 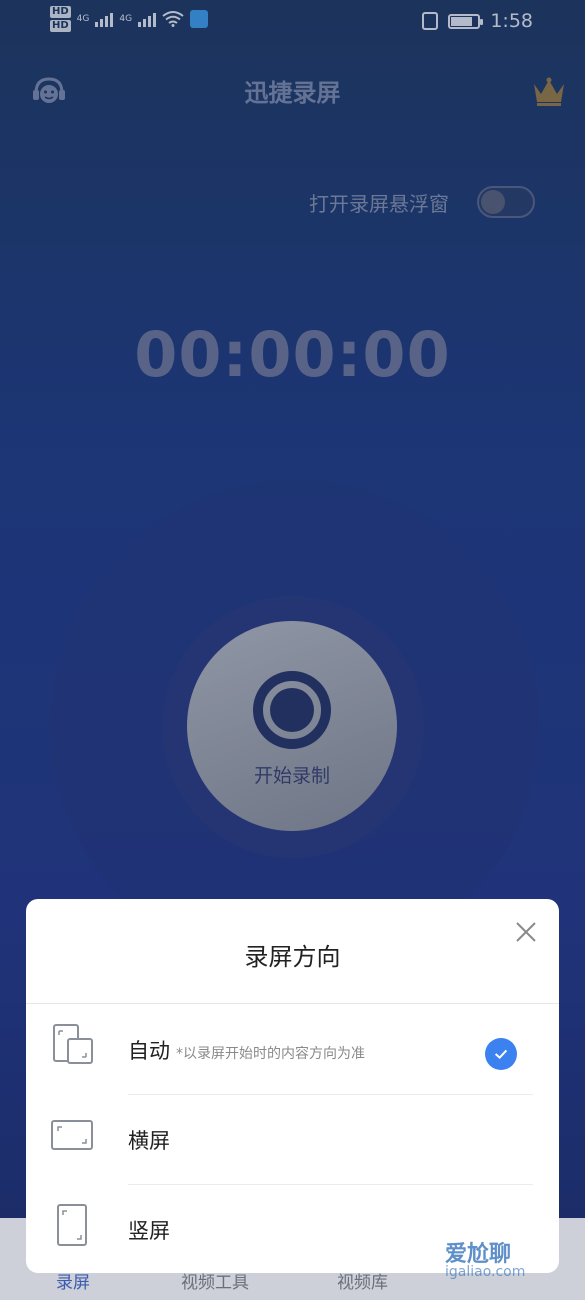 I want to click on watermark-url: igaliao.com, so click(x=485, y=1272).